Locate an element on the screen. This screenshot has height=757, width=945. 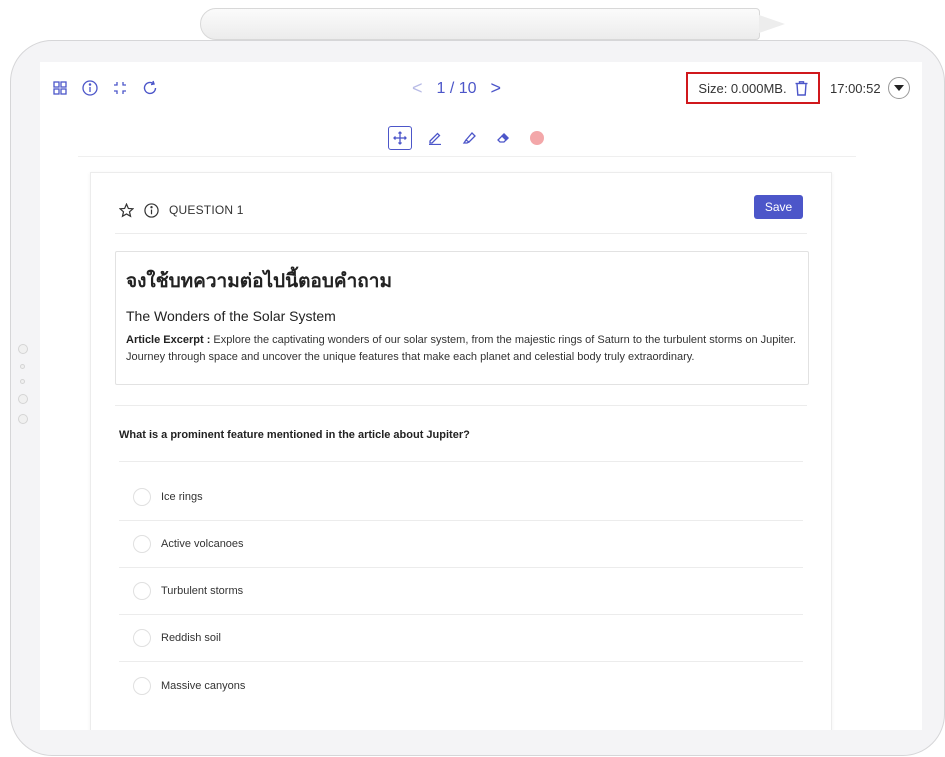
option-label: Reddish soil is located at coordinates (191, 638).